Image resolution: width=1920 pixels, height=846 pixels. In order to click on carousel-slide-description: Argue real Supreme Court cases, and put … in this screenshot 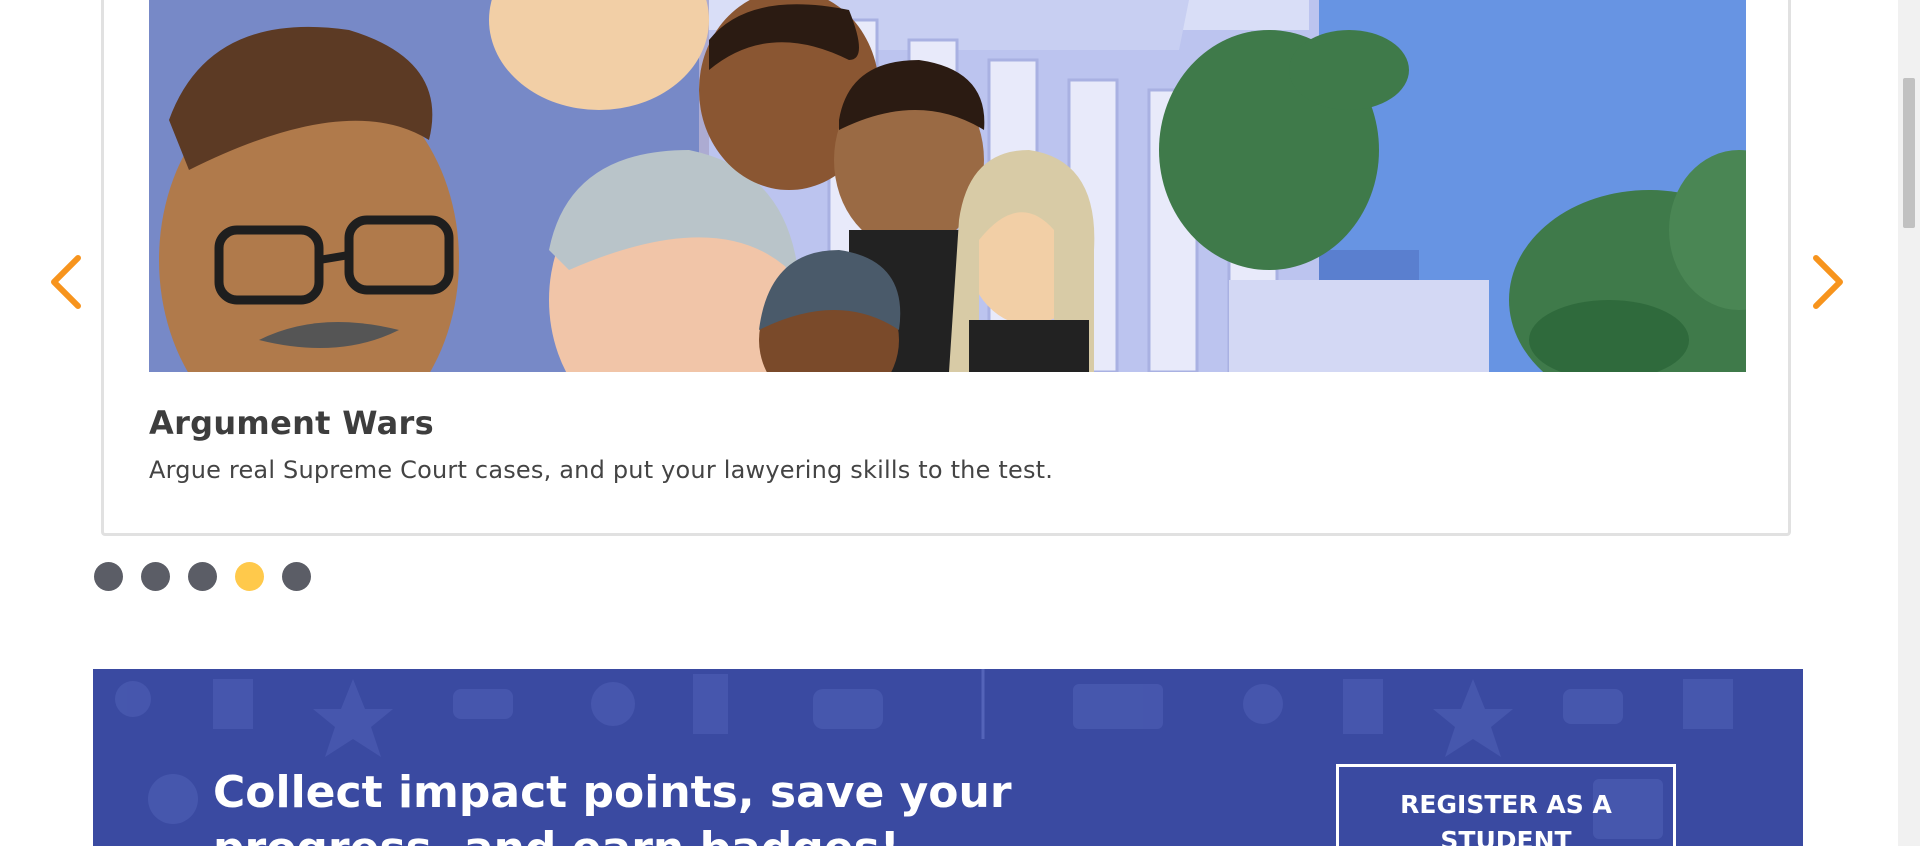, I will do `click(601, 470)`.